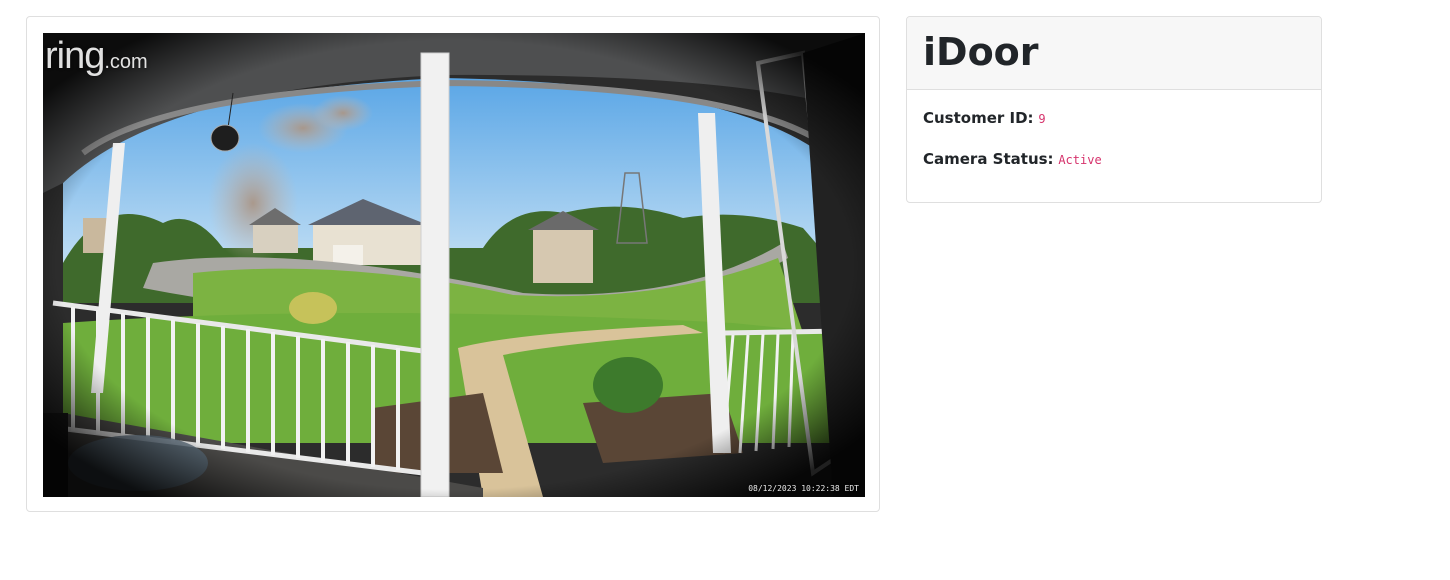 The image size is (1450, 580). What do you see at coordinates (1114, 146) in the screenshot?
I see `card-body: Customer ID: 9 Camera Status: Active` at bounding box center [1114, 146].